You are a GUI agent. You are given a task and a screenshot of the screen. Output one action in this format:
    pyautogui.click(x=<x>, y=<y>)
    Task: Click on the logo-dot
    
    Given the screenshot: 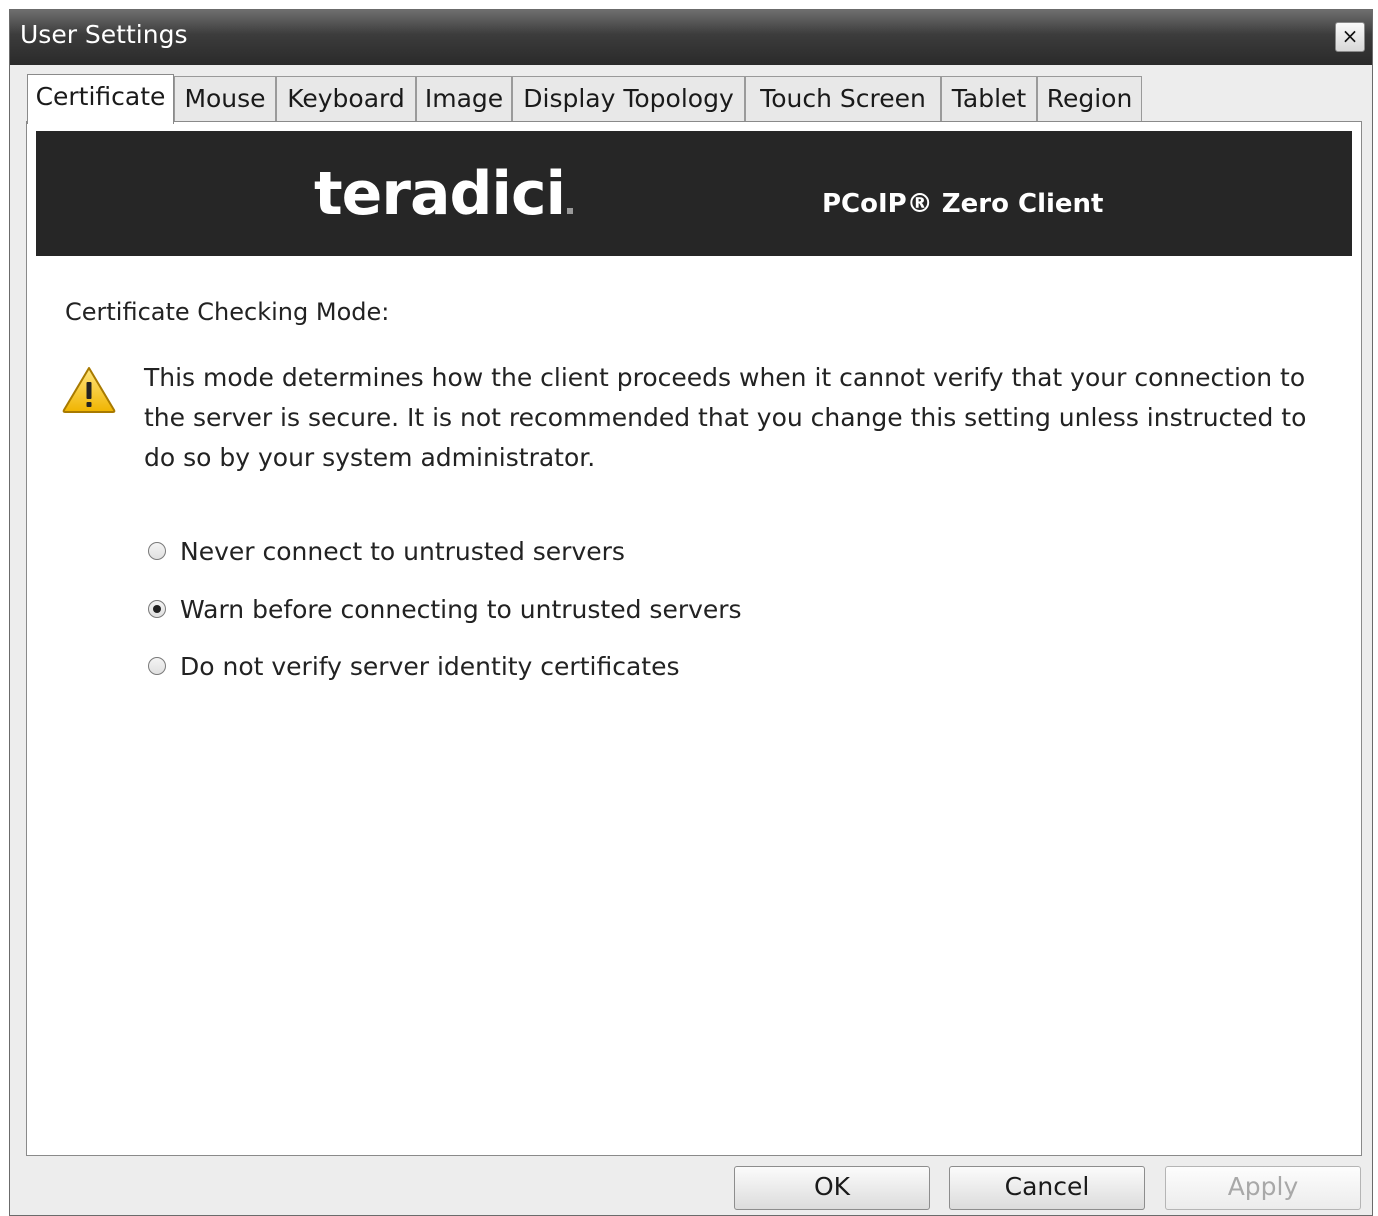 What is the action you would take?
    pyautogui.click(x=570, y=211)
    